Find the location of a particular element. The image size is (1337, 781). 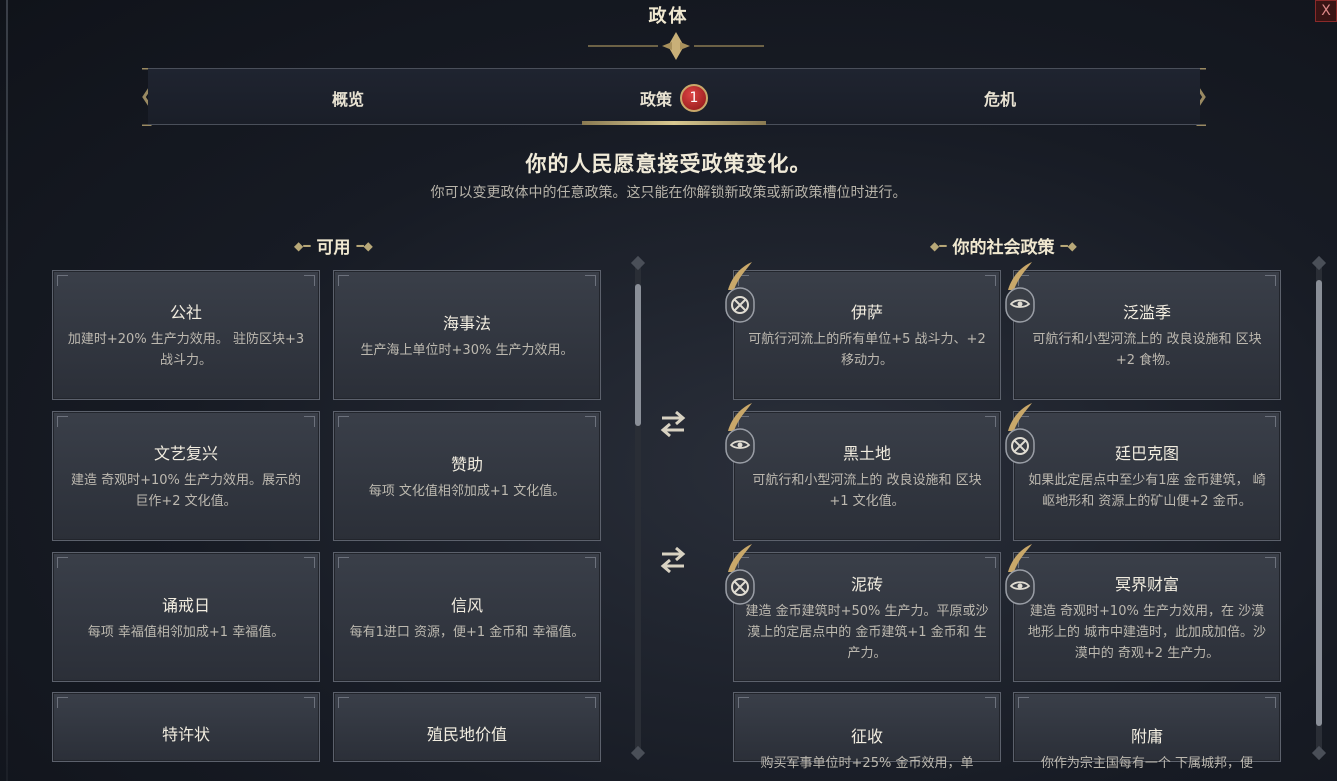

social-policy-card-black-soil: 黑土地 可航行和小型河流上的 改良设施和 区块+1 文化值。 is located at coordinates (867, 476).